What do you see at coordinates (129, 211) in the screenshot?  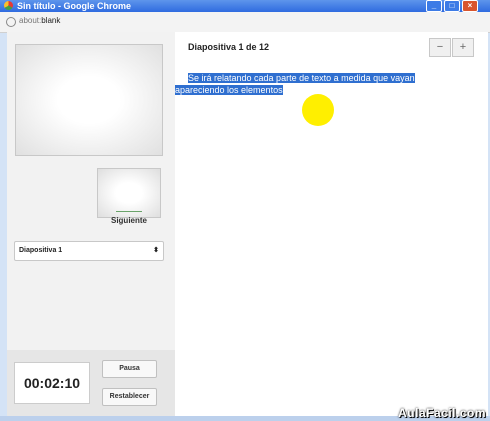 I see `next-slide-thumbnail-text` at bounding box center [129, 211].